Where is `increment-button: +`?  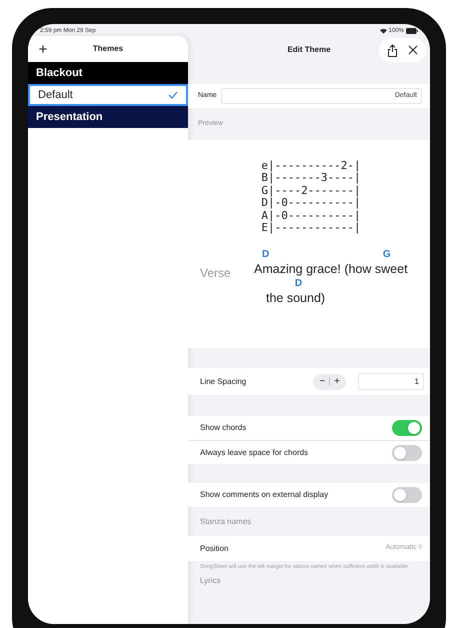
increment-button: + is located at coordinates (337, 381).